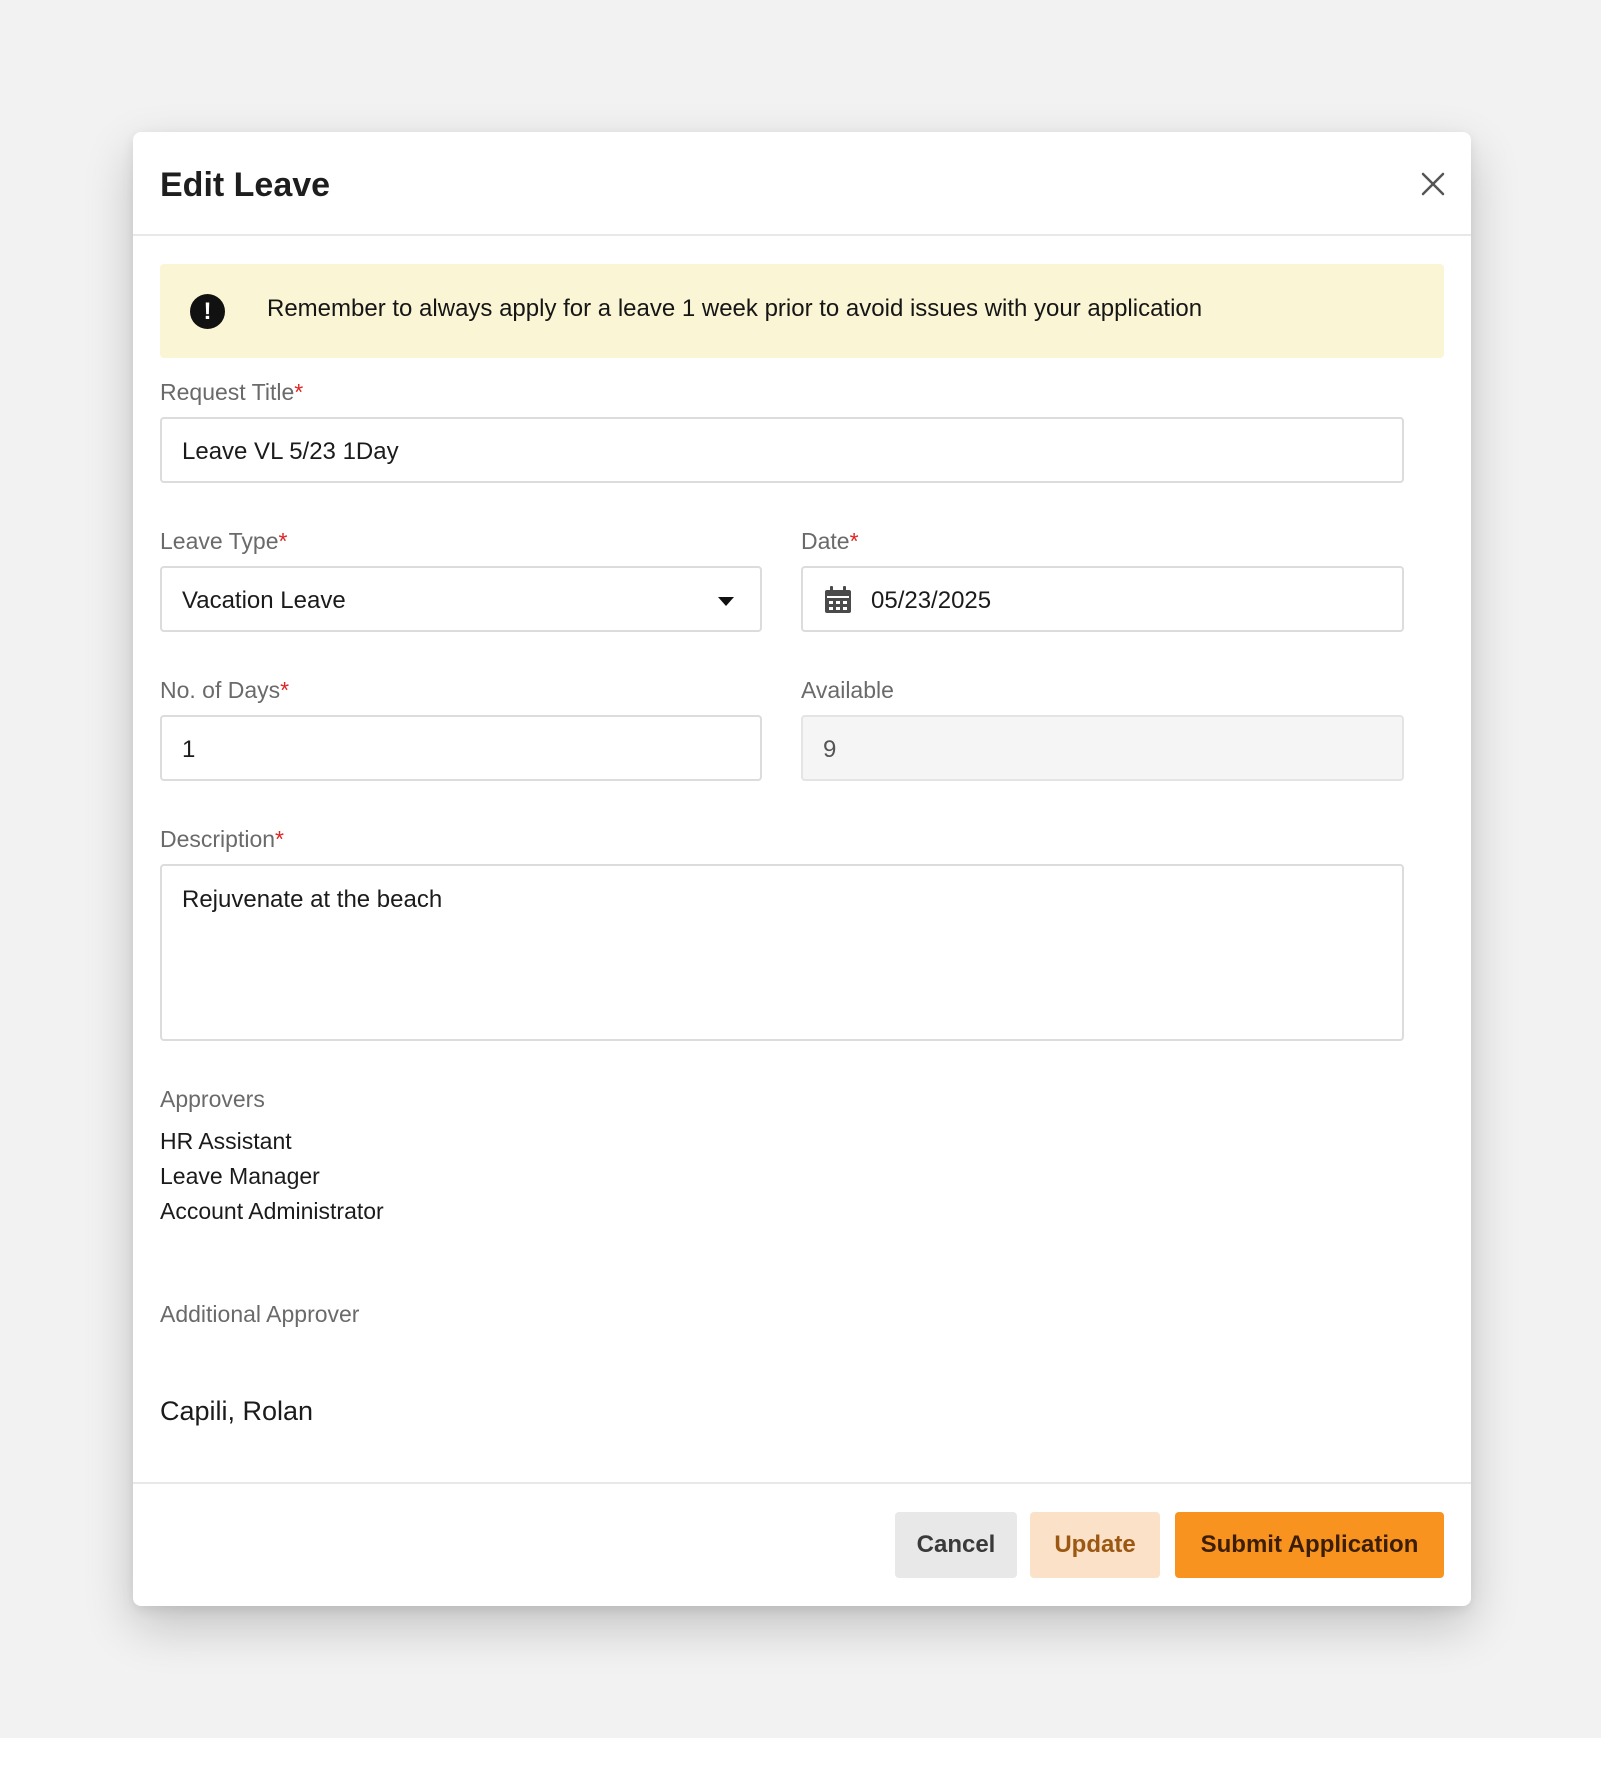  What do you see at coordinates (1433, 184) in the screenshot?
I see `close-icon` at bounding box center [1433, 184].